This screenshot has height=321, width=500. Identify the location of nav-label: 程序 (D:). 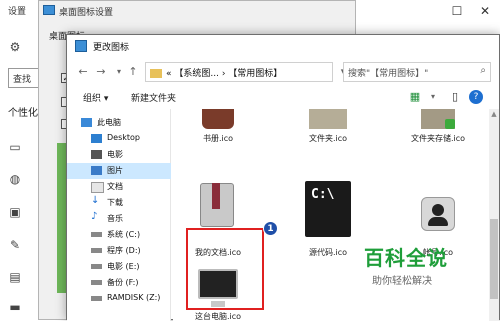
(124, 250).